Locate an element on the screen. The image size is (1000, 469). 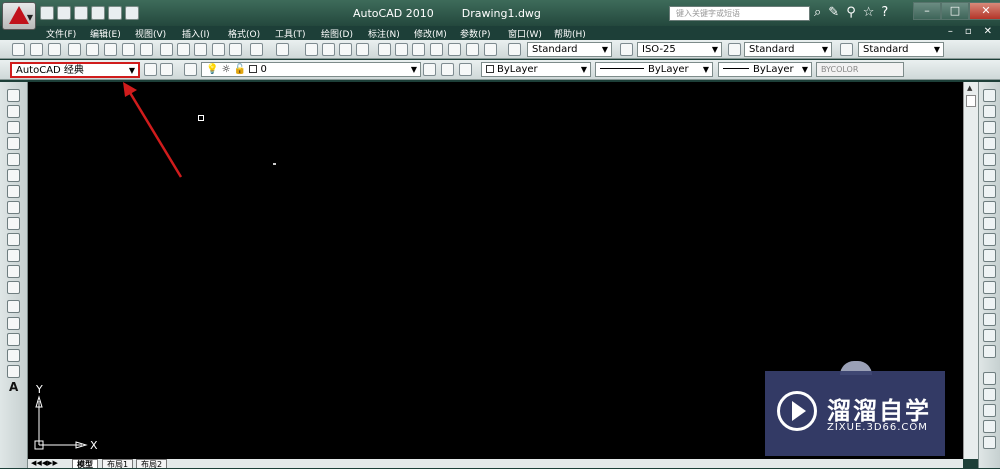
doc-minimize-button: – is located at coordinates (950, 31).